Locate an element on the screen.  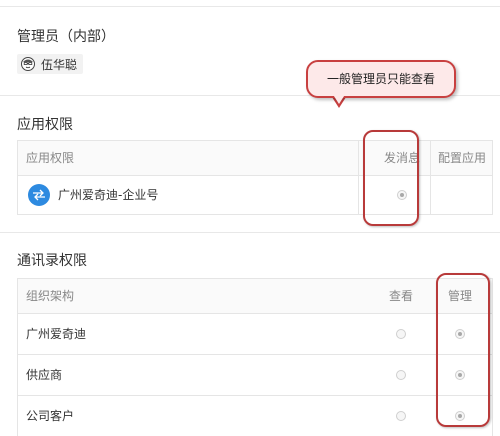
annotation-callout: 一般管理员只能查看 is located at coordinates (381, 79).